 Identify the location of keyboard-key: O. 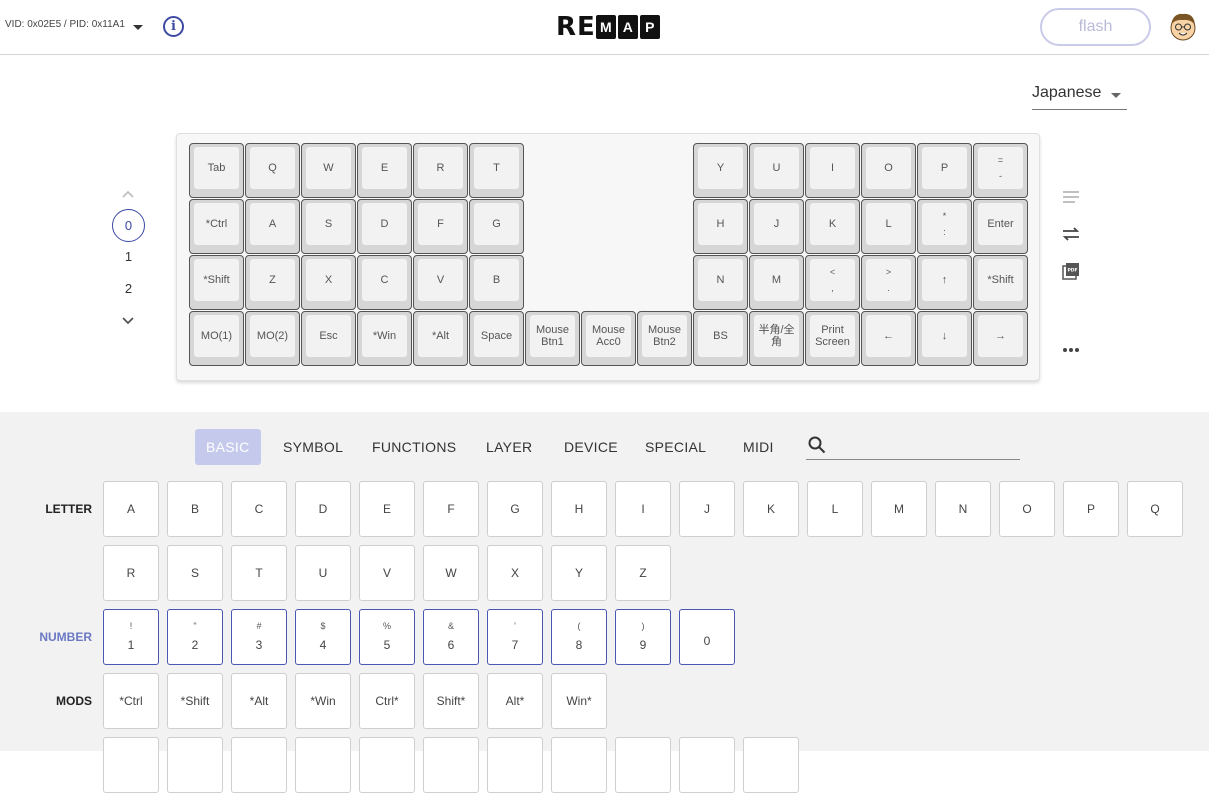
(888, 170).